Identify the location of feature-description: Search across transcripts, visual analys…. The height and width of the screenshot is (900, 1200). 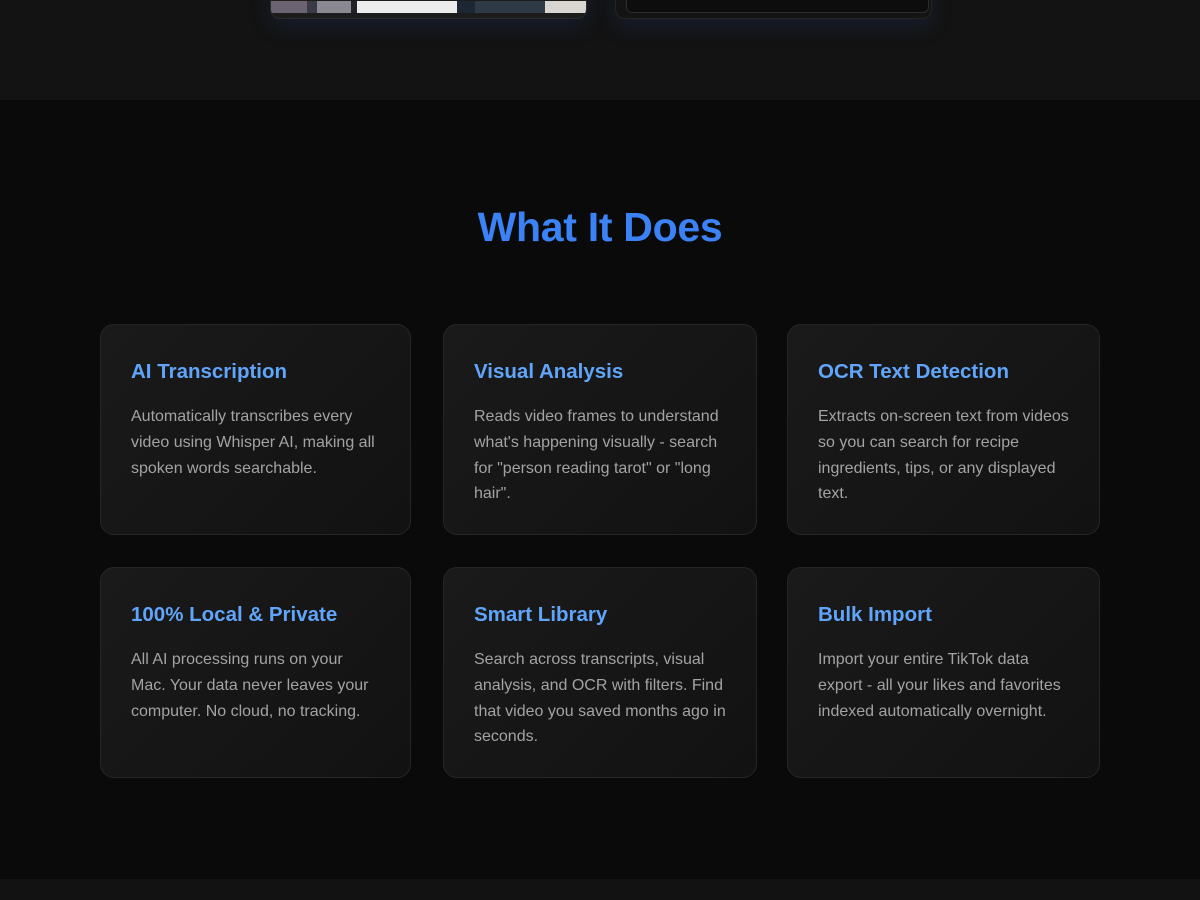
(600, 698).